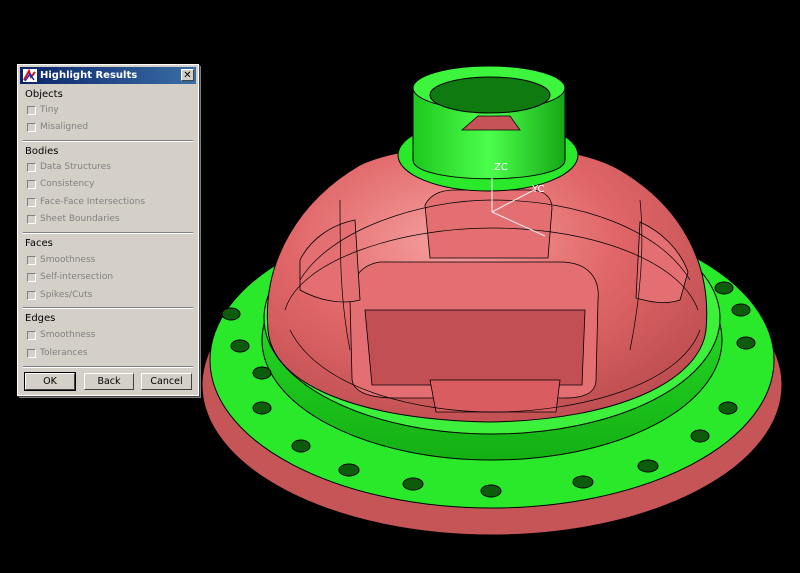 Image resolution: width=800 pixels, height=573 pixels. Describe the element at coordinates (57, 354) in the screenshot. I see `checkbox-tolerances: Tolerances` at that location.